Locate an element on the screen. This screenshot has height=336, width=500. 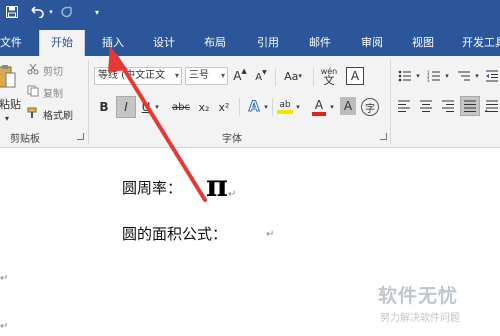
grow-font-button: A ▲ is located at coordinates (240, 76).